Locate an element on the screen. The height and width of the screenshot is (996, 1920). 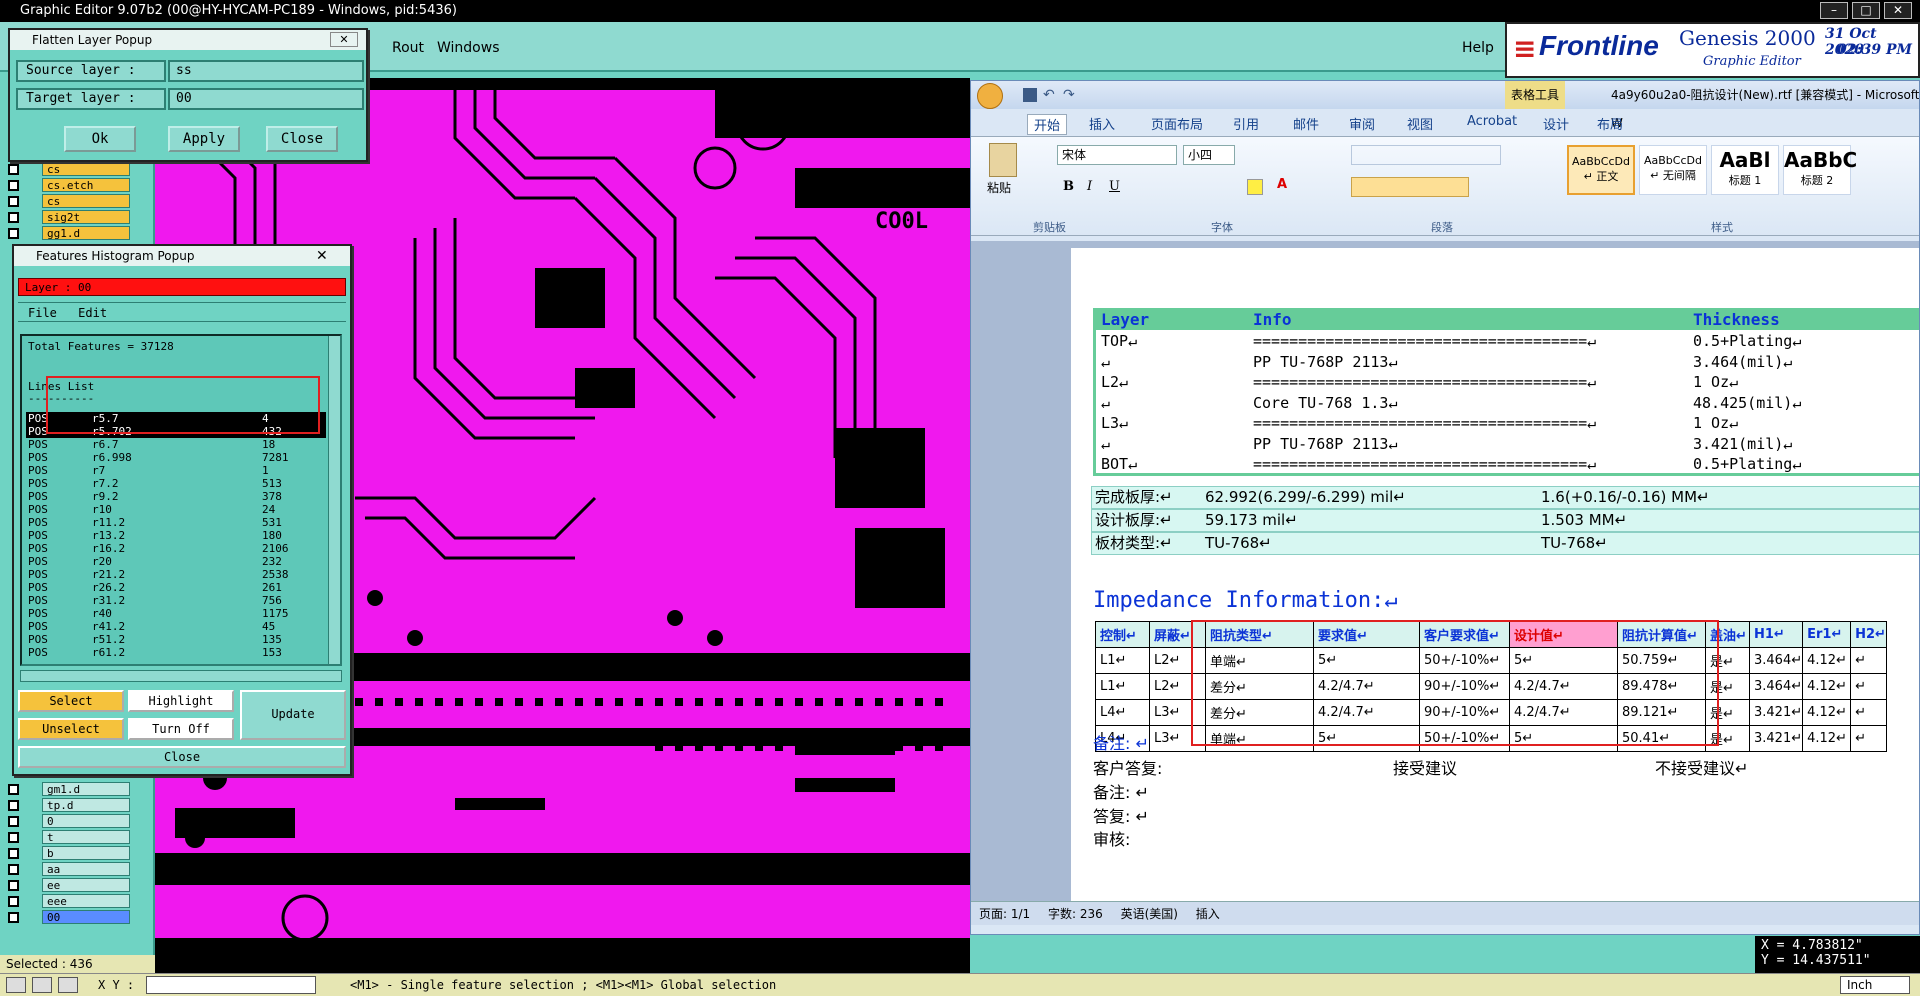
highlight-color-icon is located at coordinates (1255, 187).